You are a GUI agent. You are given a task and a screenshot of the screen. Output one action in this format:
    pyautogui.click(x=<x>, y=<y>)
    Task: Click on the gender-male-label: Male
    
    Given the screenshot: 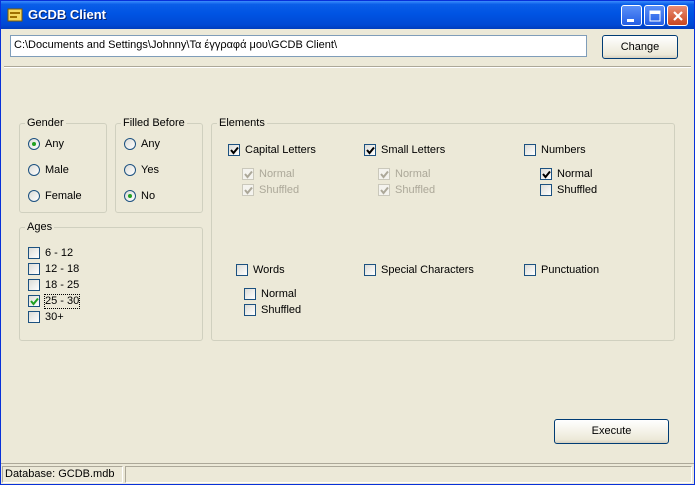 What is the action you would take?
    pyautogui.click(x=57, y=170)
    